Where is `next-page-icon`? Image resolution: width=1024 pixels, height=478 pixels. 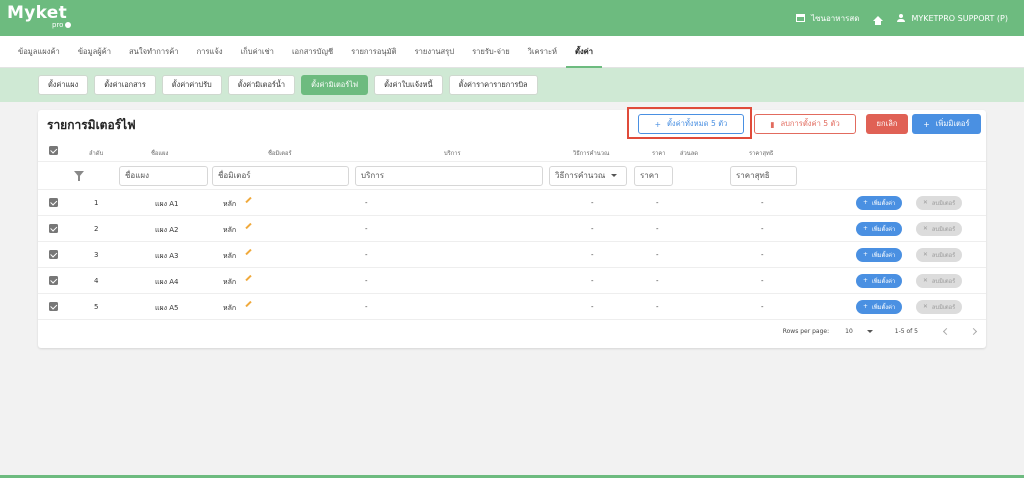 next-page-icon is located at coordinates (973, 331).